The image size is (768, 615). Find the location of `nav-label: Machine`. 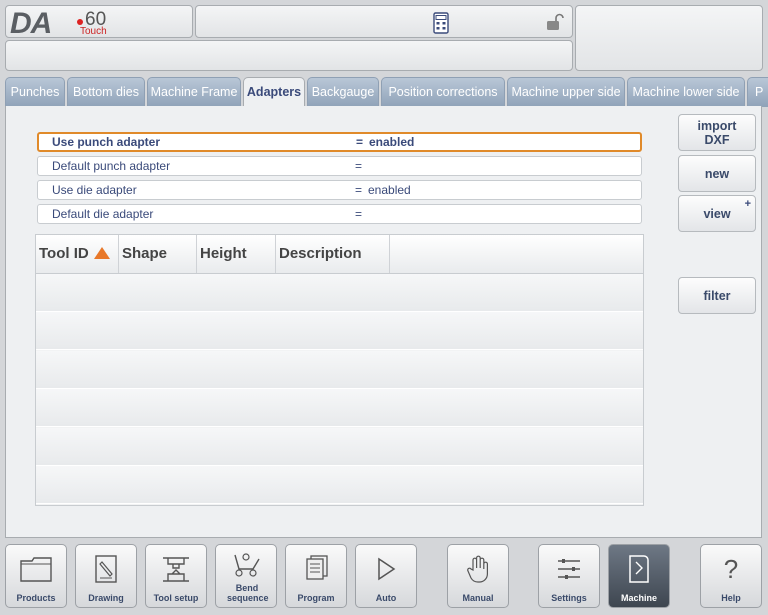

nav-label: Machine is located at coordinates (638, 598).